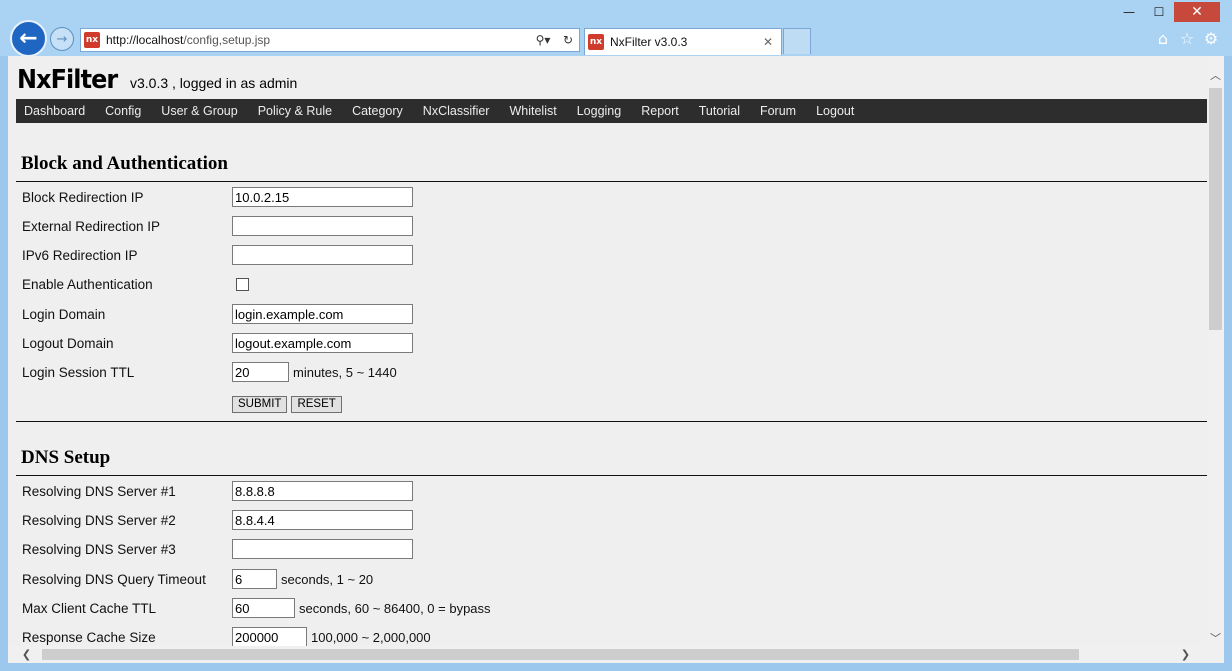 The image size is (1232, 671). What do you see at coordinates (322, 255) in the screenshot?
I see `ipv6-redirection-ip-input` at bounding box center [322, 255].